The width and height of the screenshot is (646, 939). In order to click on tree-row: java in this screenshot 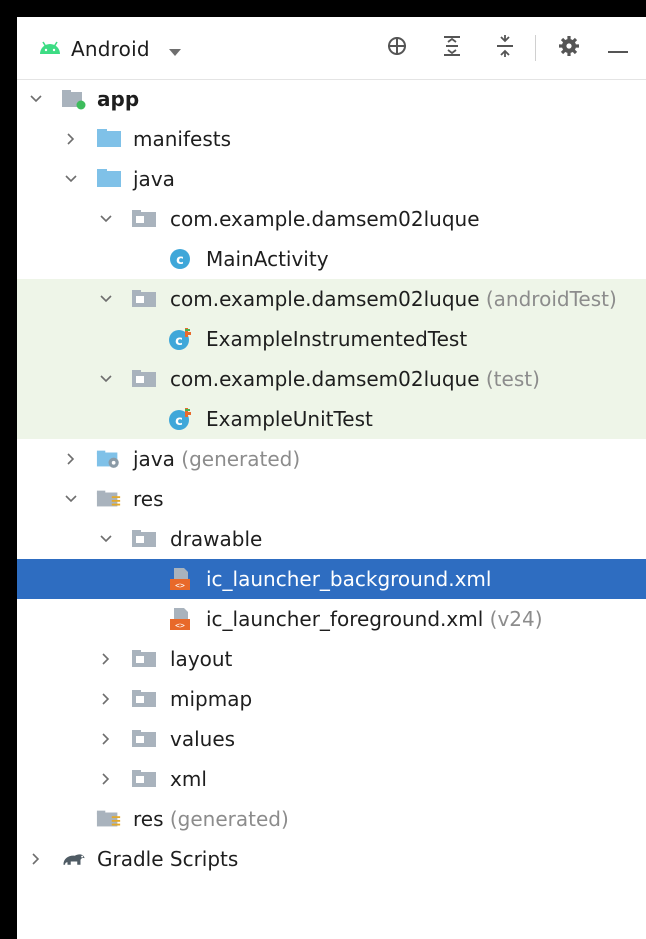, I will do `click(331, 179)`.